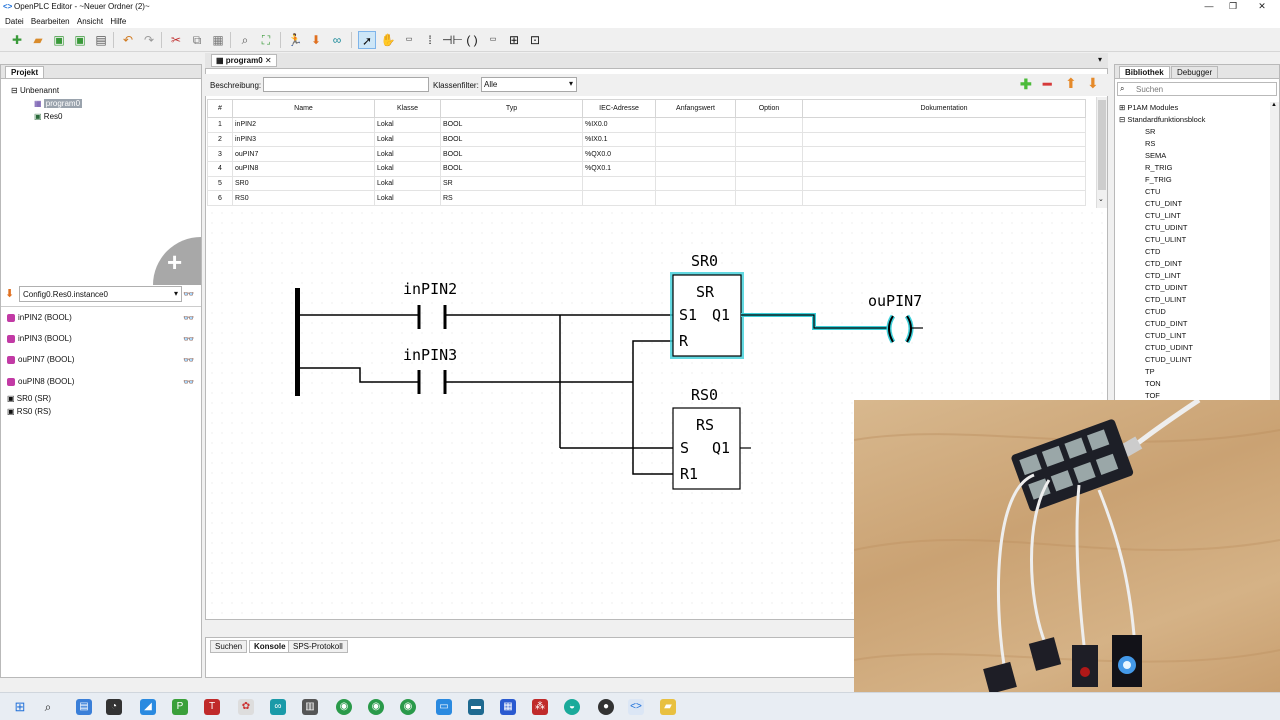 The image size is (1280, 720). Describe the element at coordinates (266, 40) in the screenshot. I see `fit-zoom-icon: ⛶` at that location.